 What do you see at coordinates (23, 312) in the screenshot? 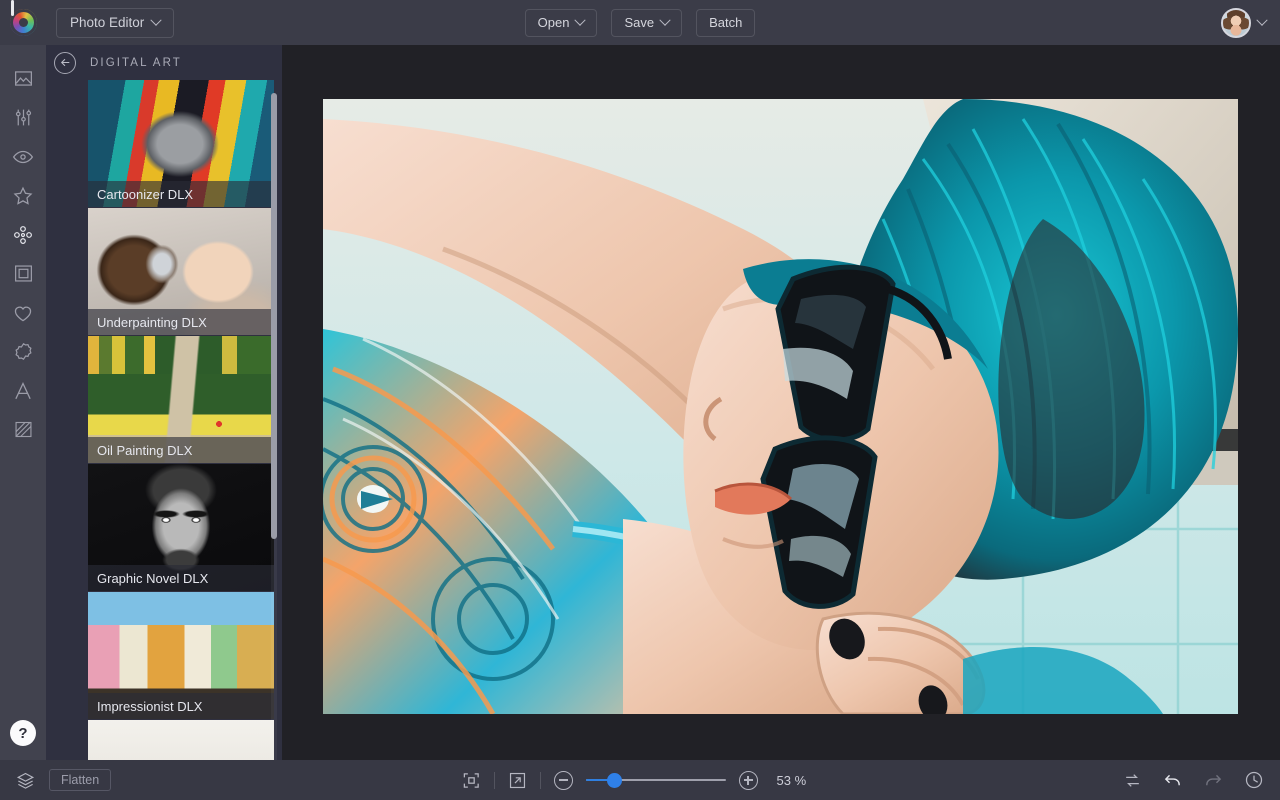
I see `sidebar-item-likes` at bounding box center [23, 312].